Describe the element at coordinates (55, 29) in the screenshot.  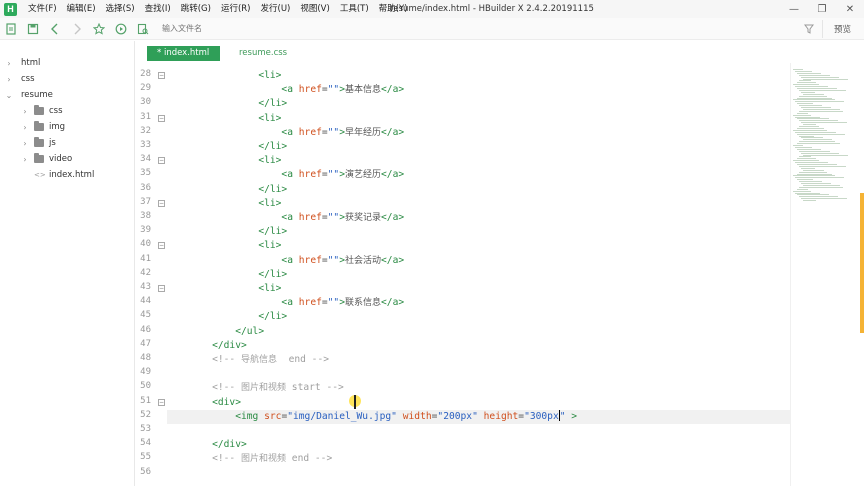
I see `back-icon` at that location.